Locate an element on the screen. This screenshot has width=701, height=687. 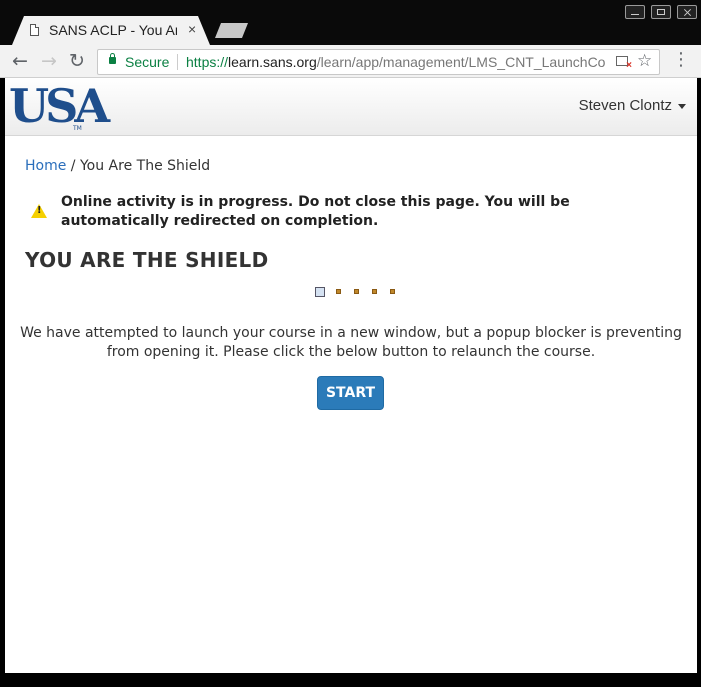
window-controls is located at coordinates (661, 12).